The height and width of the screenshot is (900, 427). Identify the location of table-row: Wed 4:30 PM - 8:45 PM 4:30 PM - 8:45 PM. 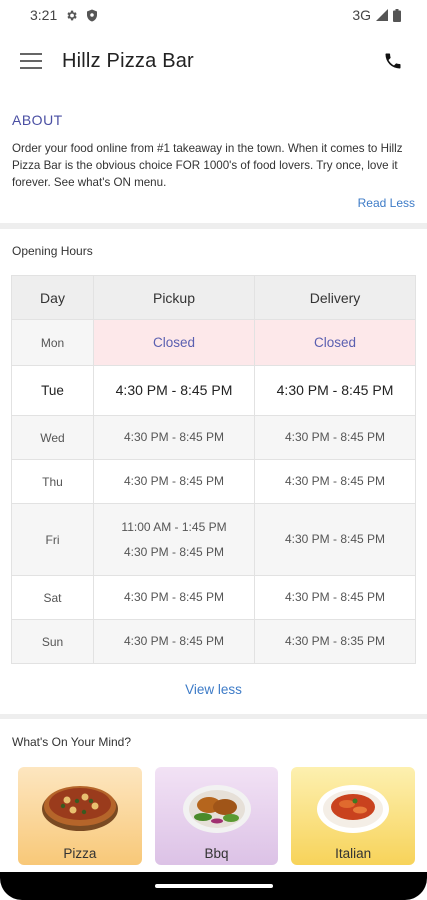
(213, 437).